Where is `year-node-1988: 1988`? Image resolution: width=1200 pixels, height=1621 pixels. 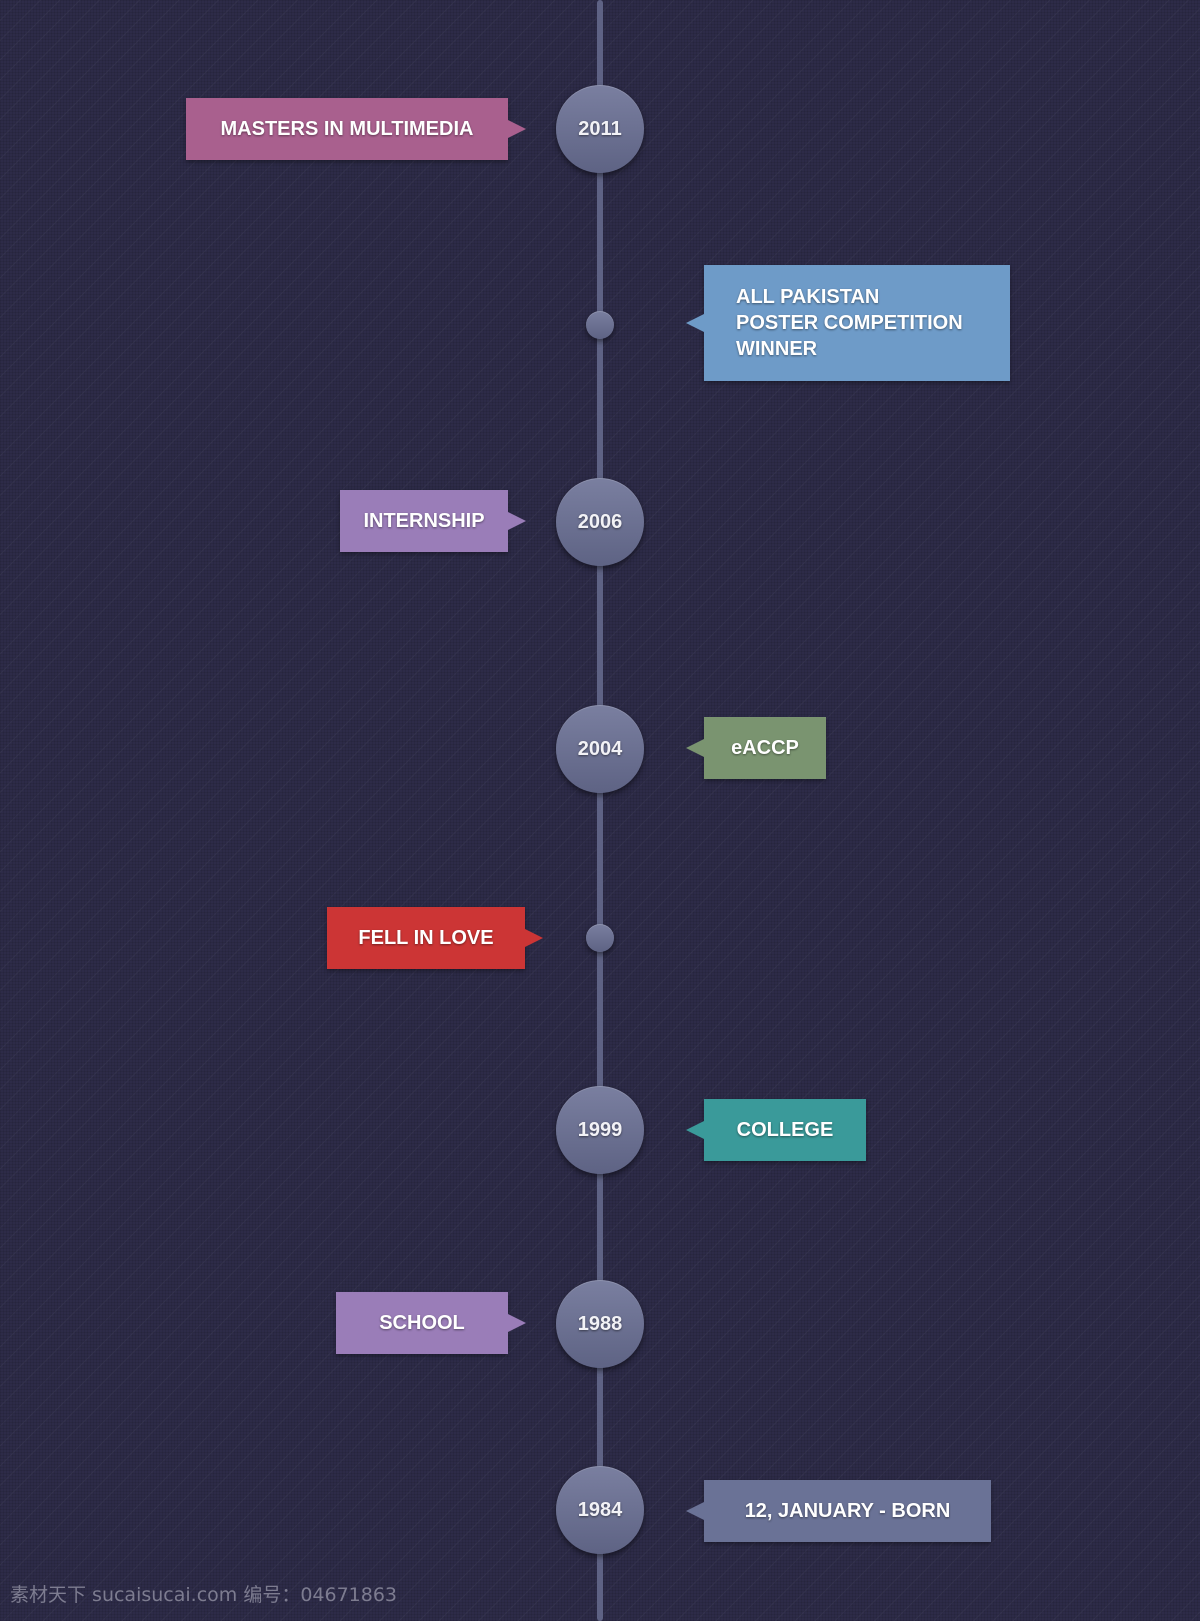
year-node-1988: 1988 is located at coordinates (600, 1324).